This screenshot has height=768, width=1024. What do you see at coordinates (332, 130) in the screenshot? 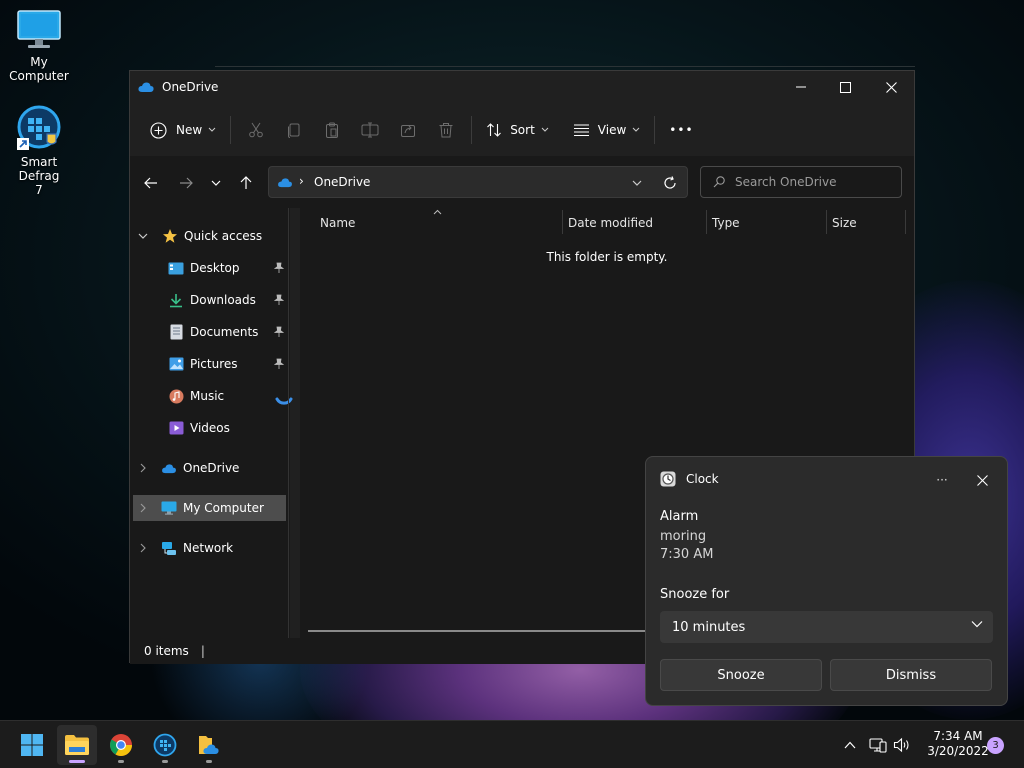
I see `paste-button` at bounding box center [332, 130].